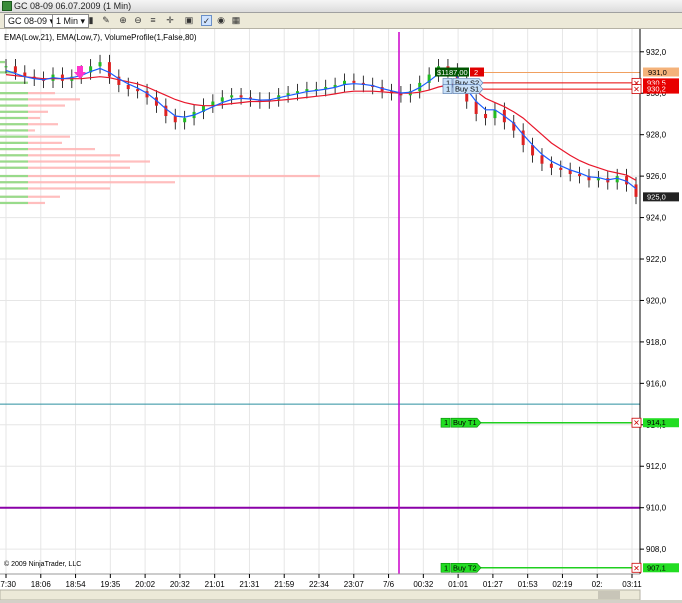  What do you see at coordinates (106, 20) in the screenshot?
I see `draw-pen-icon: ✎` at bounding box center [106, 20].